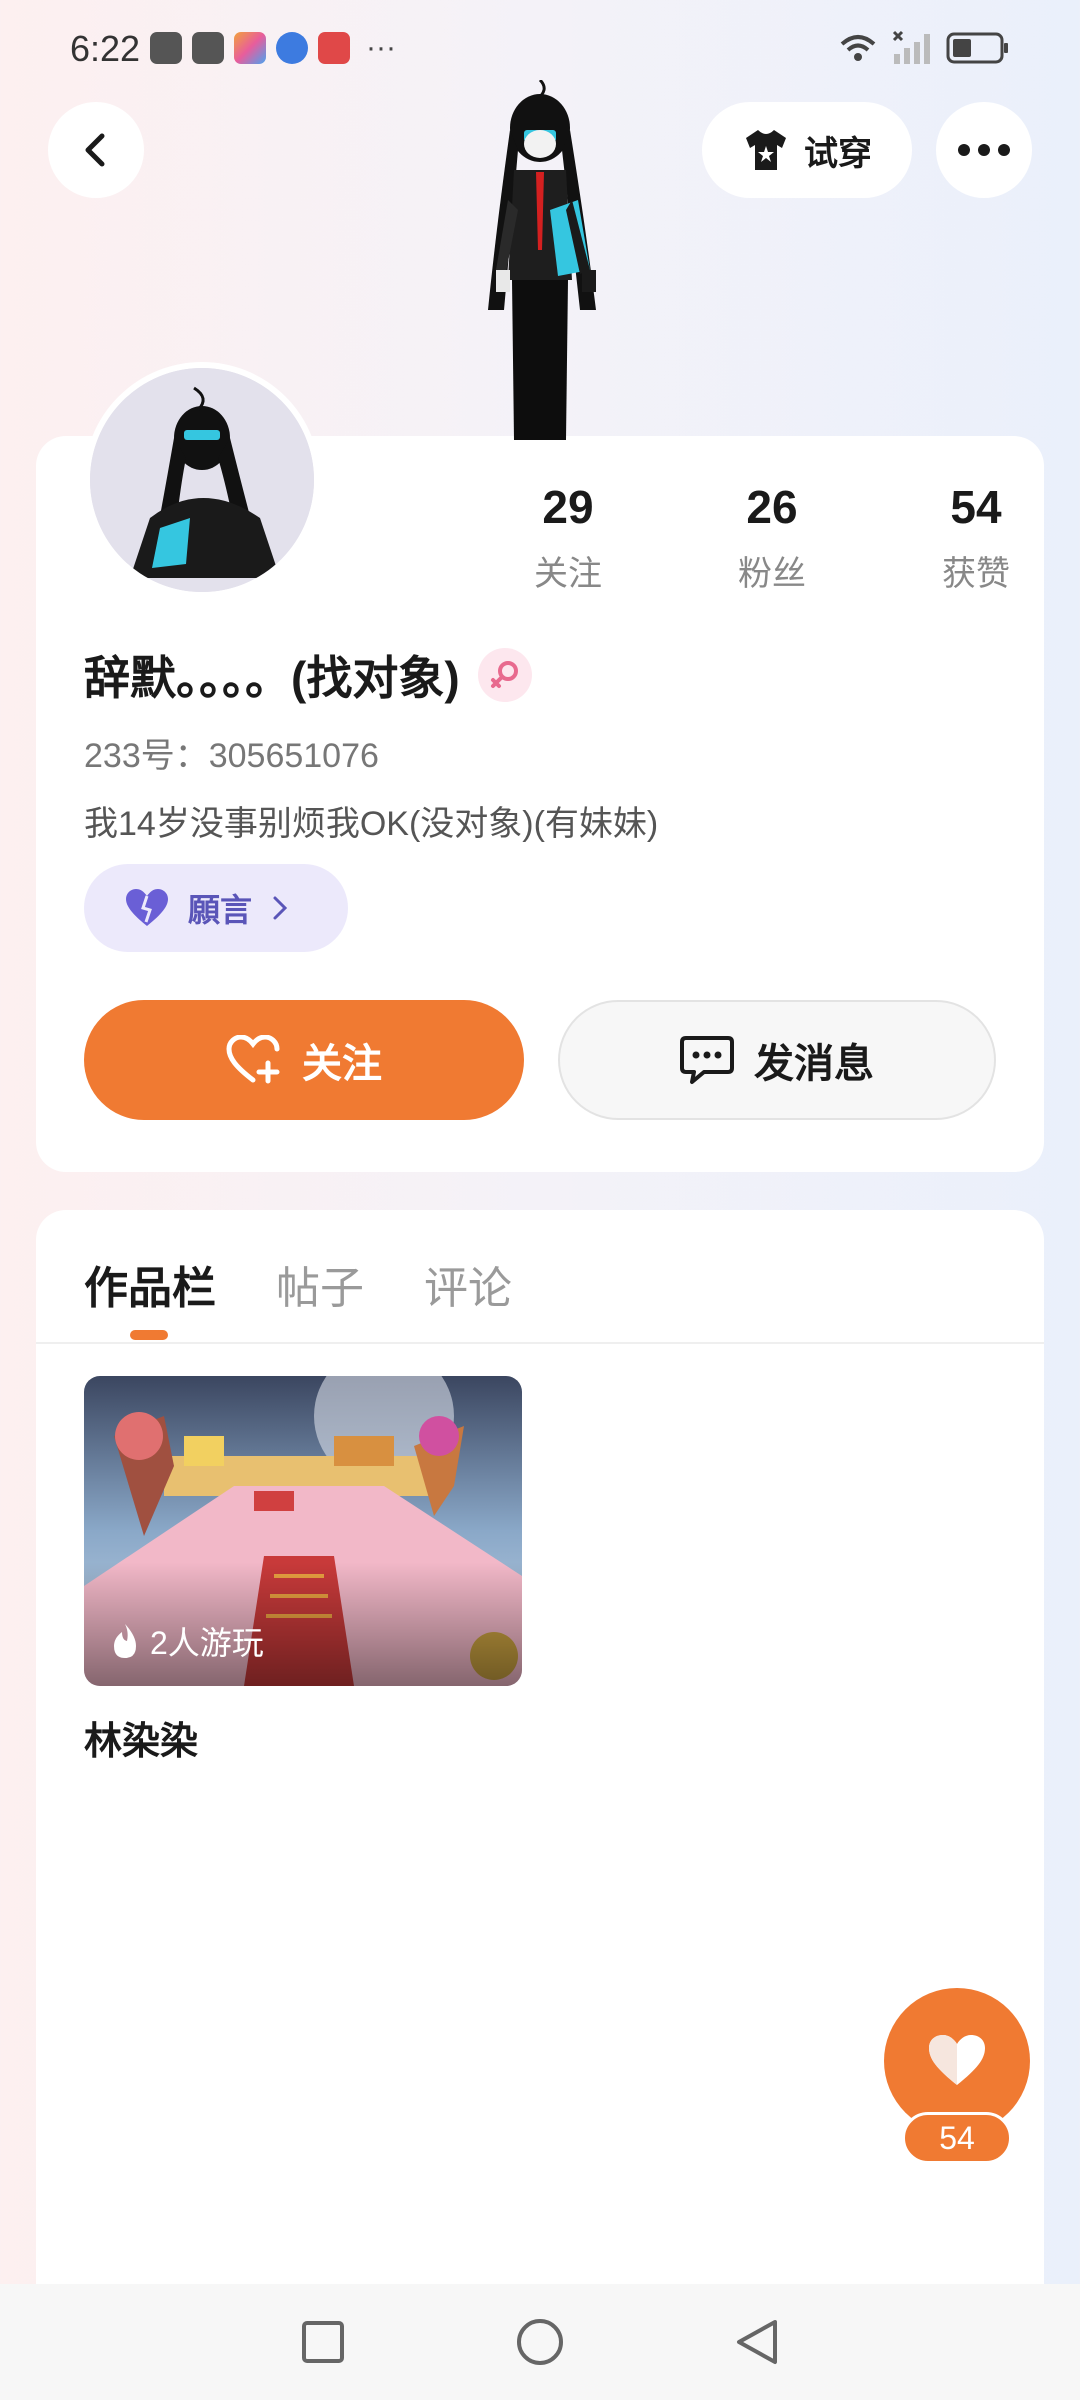 The image size is (1080, 2400). I want to click on tshirt-icon, so click(766, 150).